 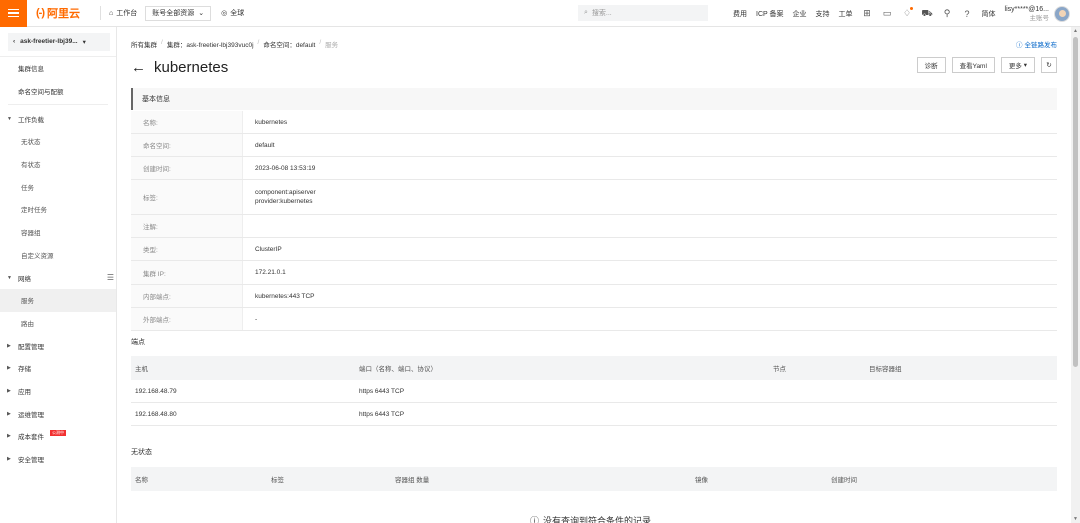 I want to click on full-link-publish-link: ⓘ 全链路发布, so click(x=1036, y=44).